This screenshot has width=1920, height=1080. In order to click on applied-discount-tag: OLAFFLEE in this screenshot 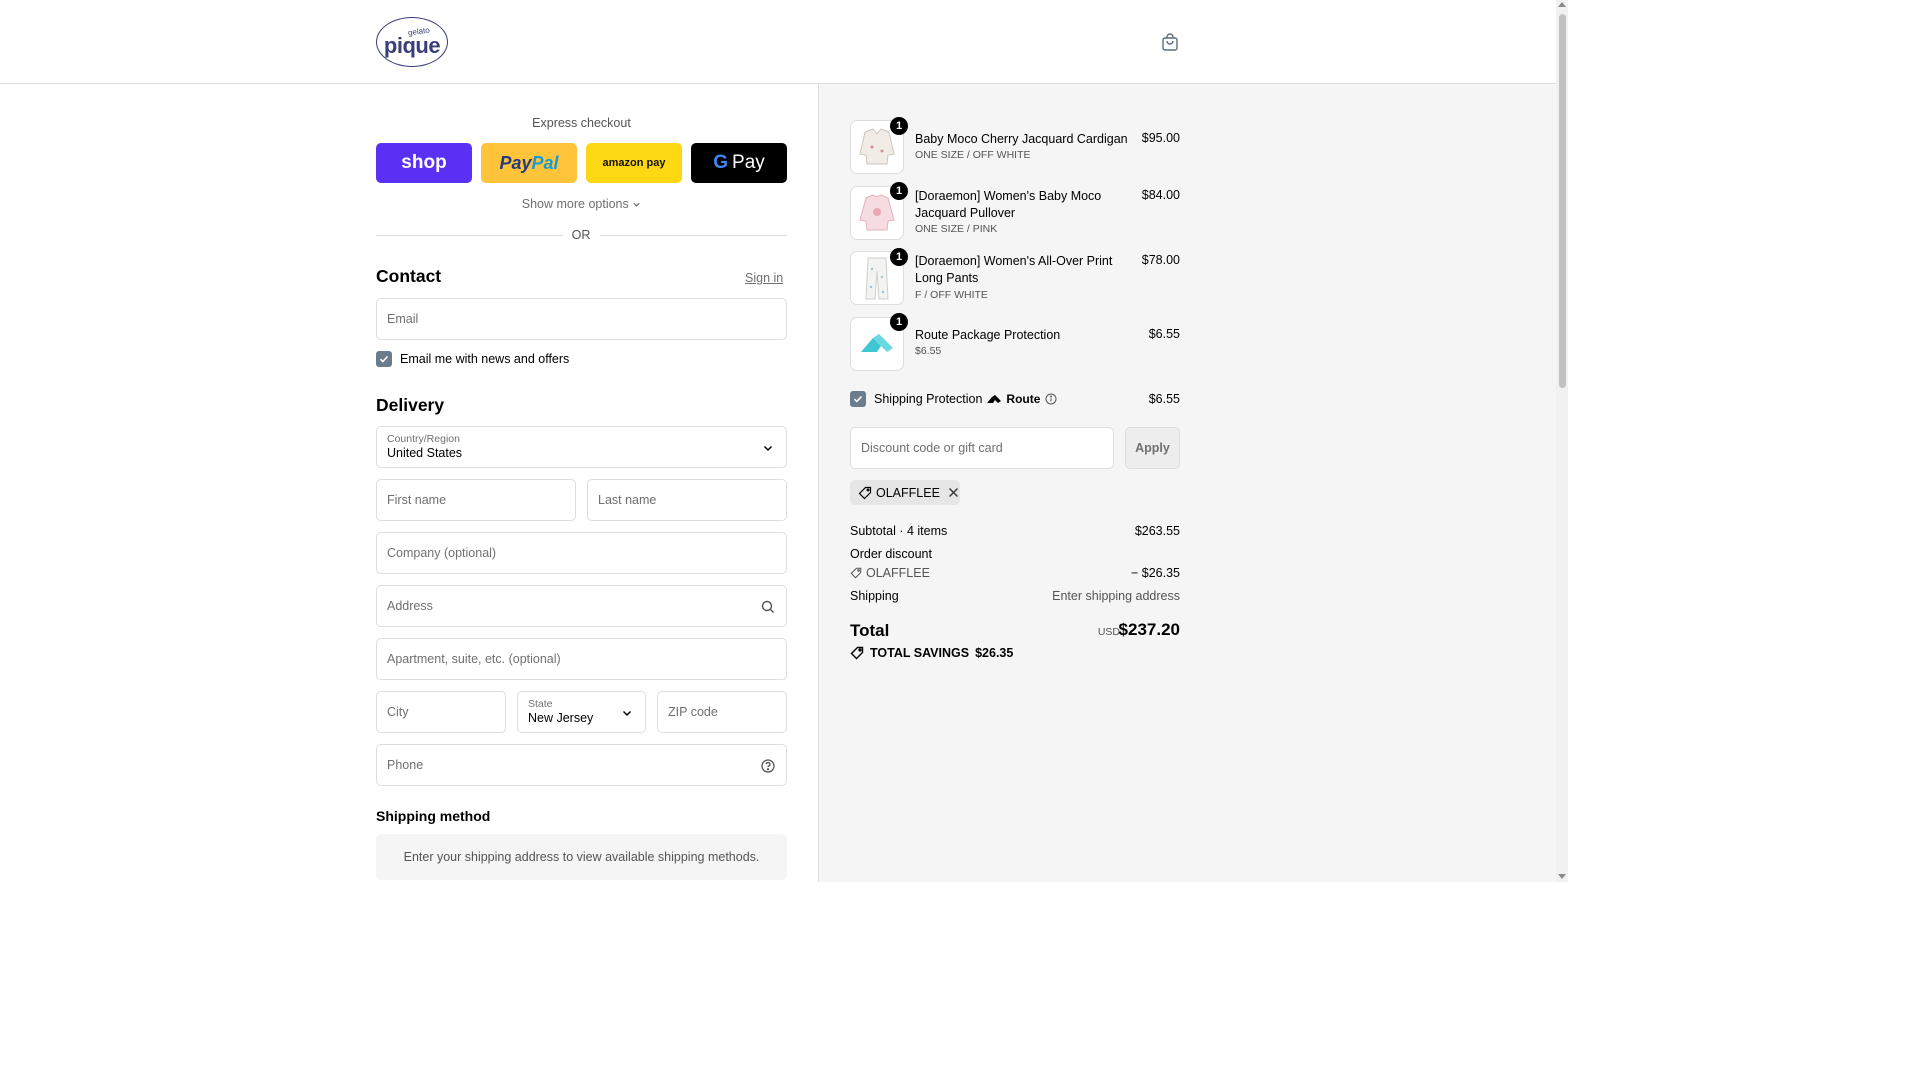, I will do `click(905, 492)`.